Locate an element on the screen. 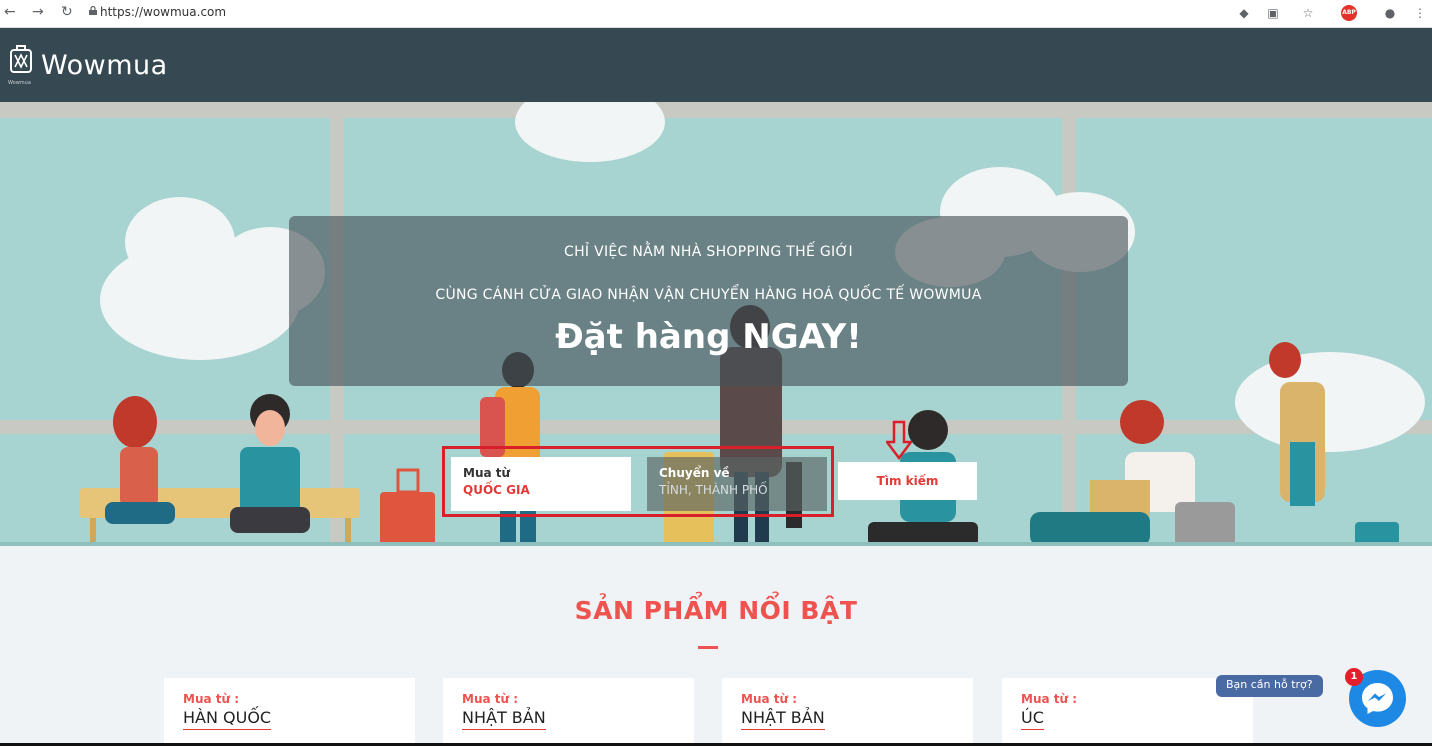 This screenshot has width=1432, height=746. lock-icon is located at coordinates (93, 10).